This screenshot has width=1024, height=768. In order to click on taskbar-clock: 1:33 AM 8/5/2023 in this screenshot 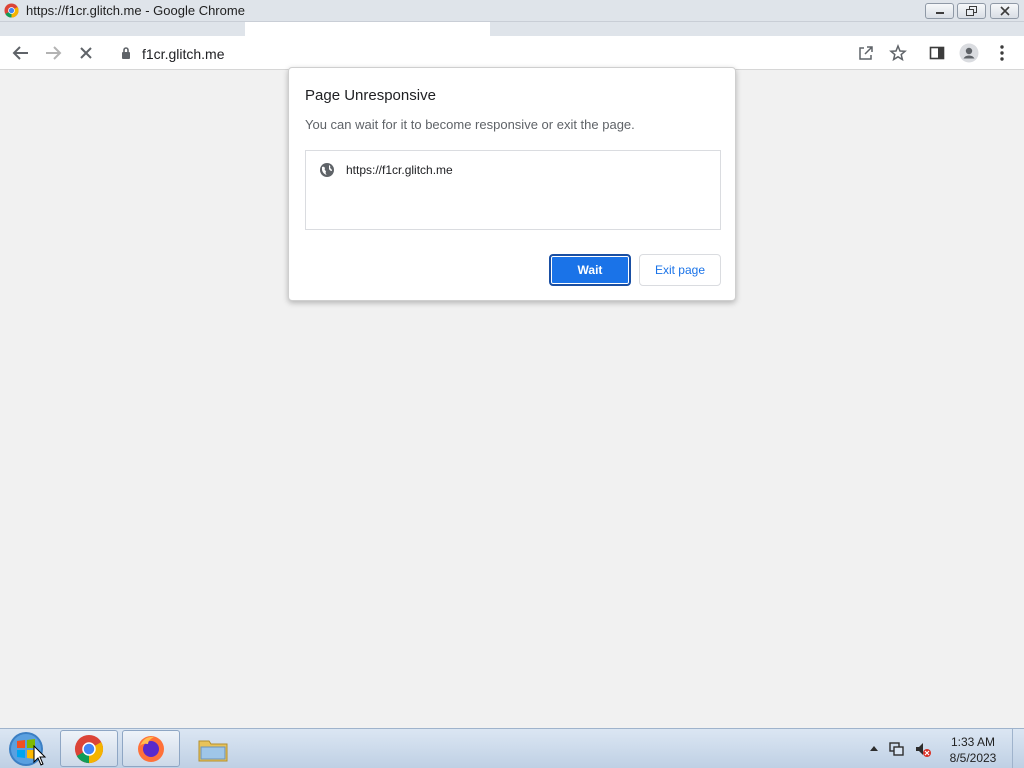, I will do `click(973, 750)`.